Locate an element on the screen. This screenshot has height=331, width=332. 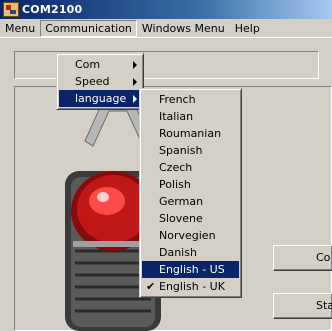
window-title: COM2100 is located at coordinates (52, 9).